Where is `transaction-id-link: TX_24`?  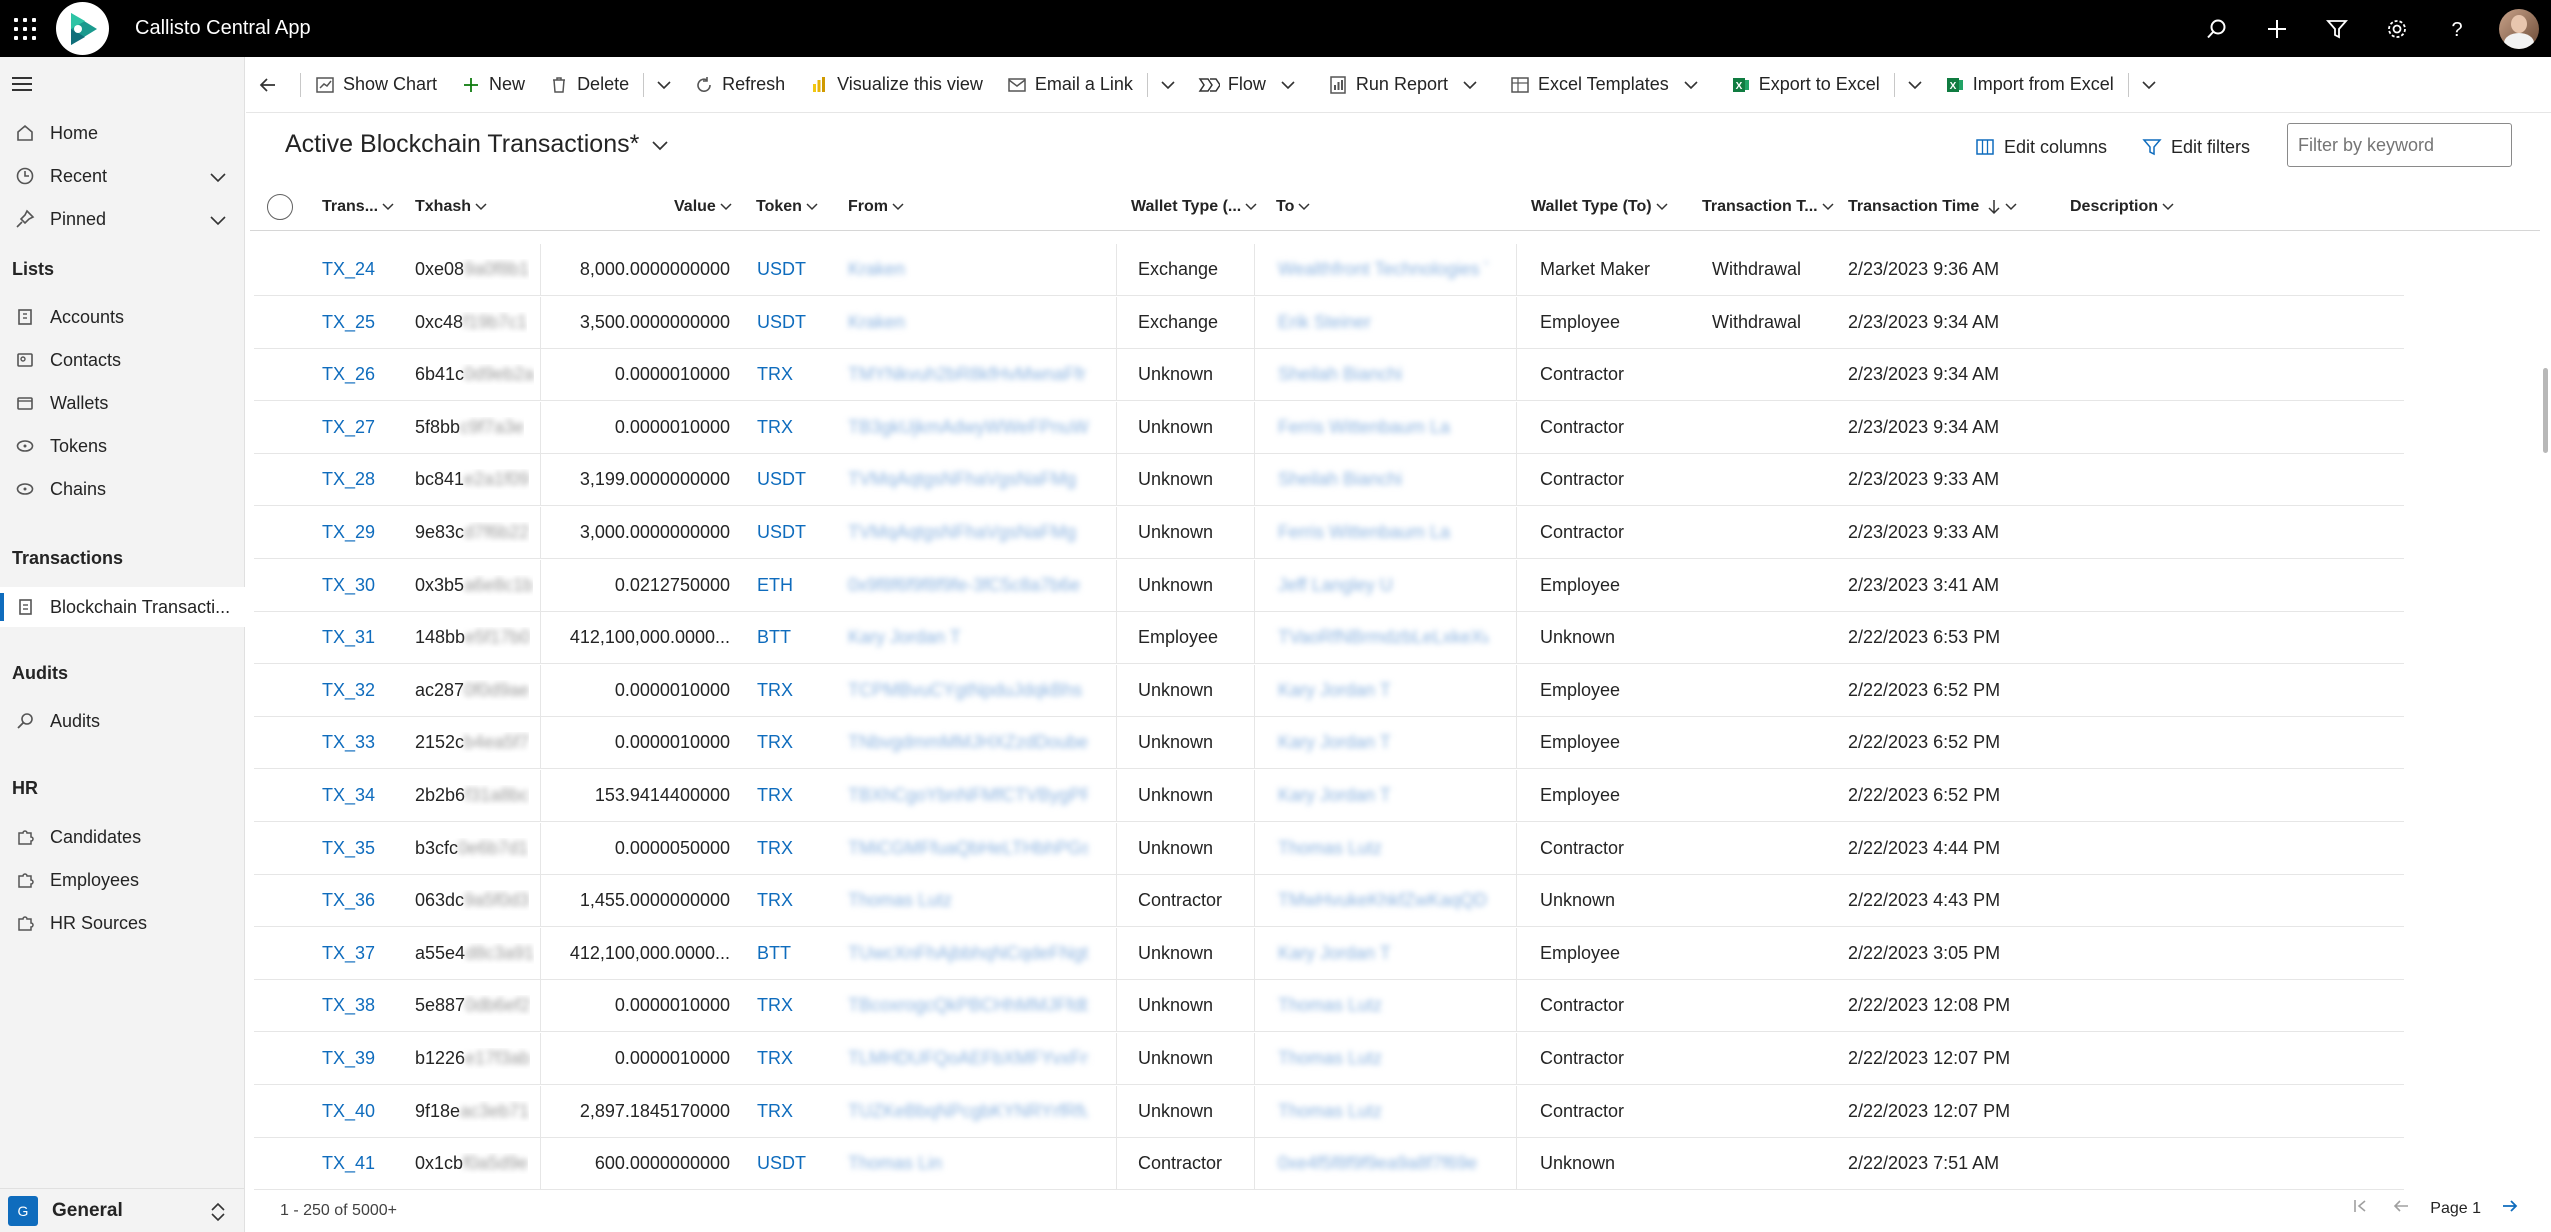
transaction-id-link: TX_24 is located at coordinates (348, 269).